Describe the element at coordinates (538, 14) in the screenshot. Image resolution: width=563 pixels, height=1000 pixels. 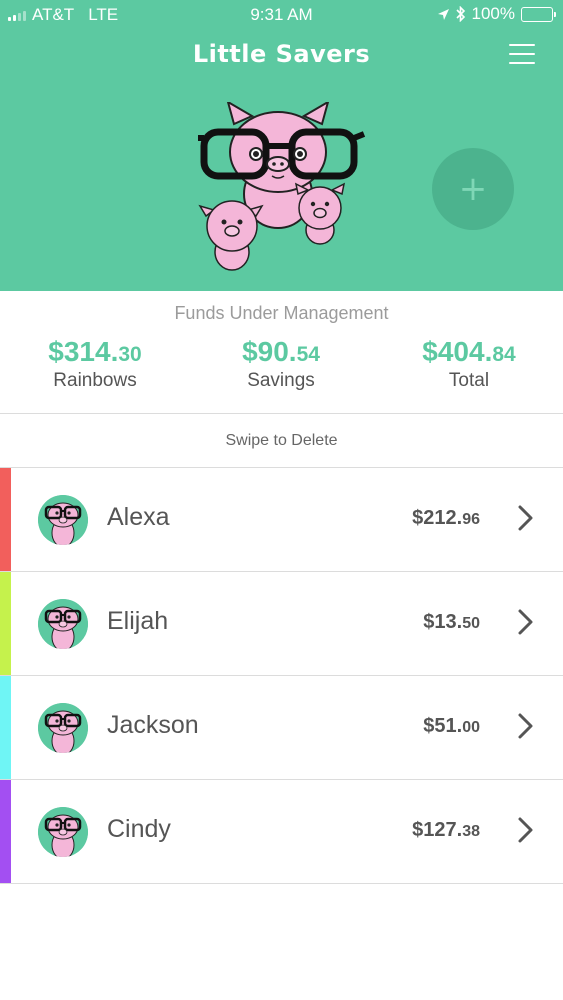
I see `battery-icon` at that location.